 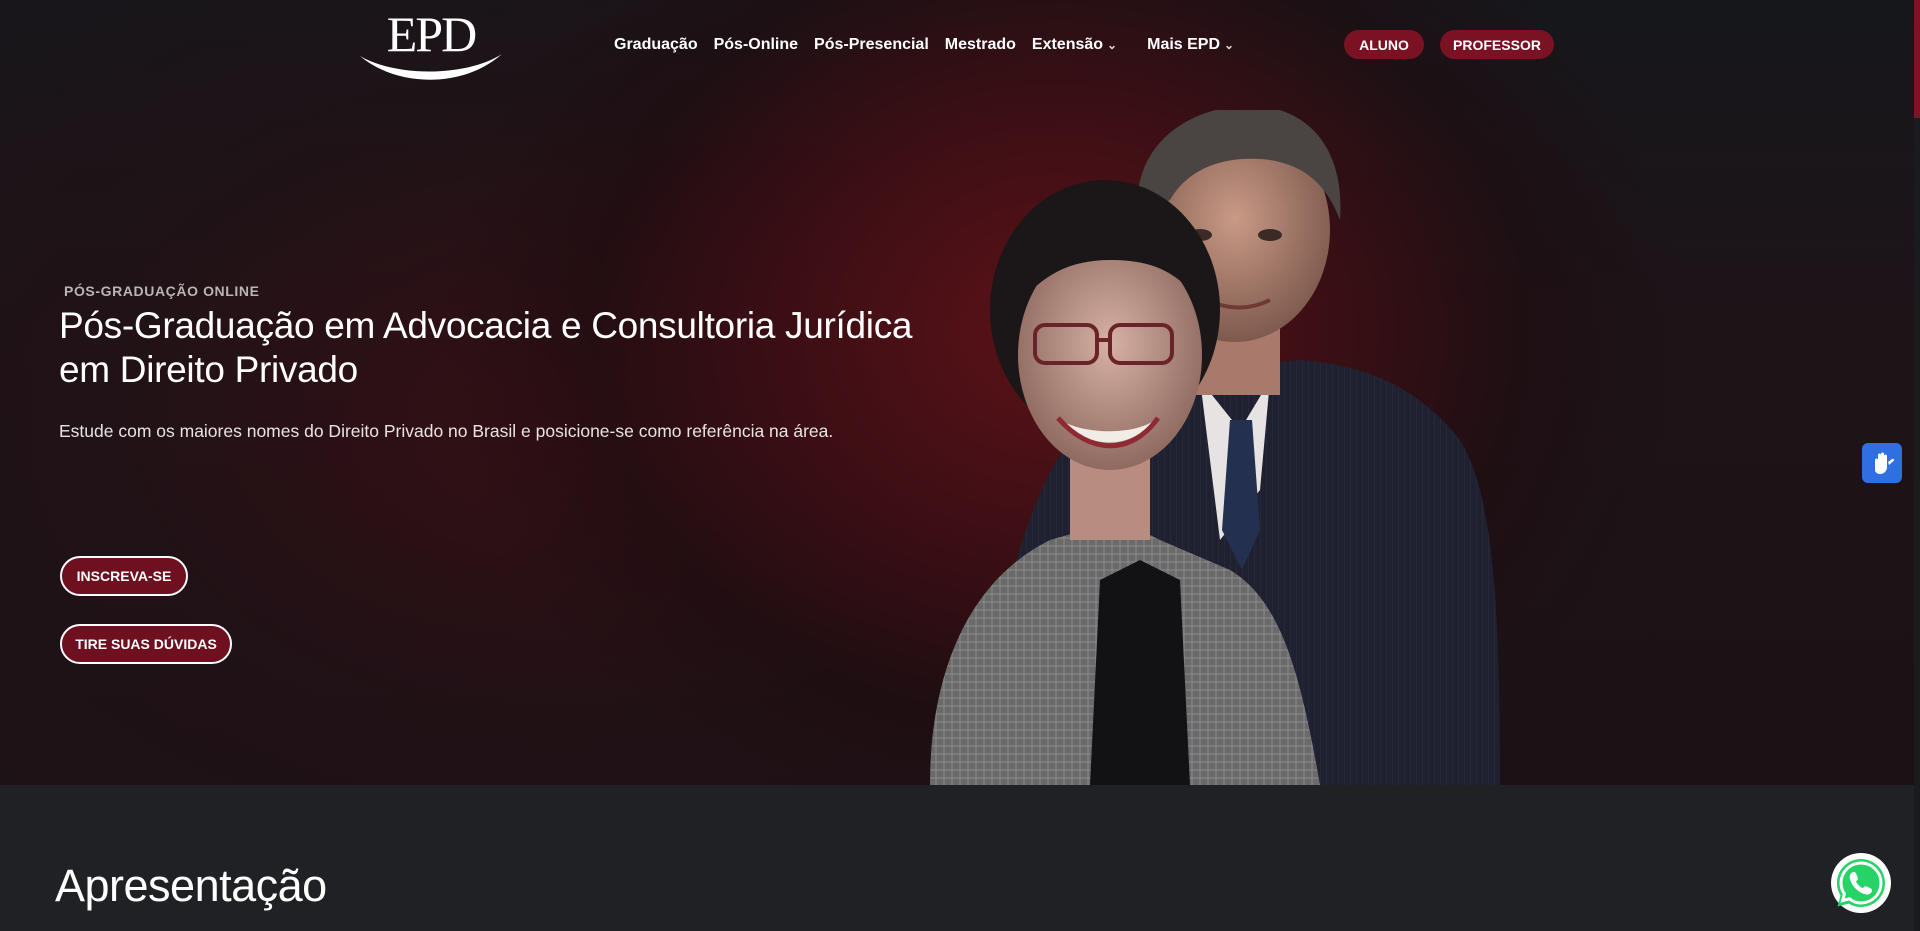 I want to click on tire-duvidas-button: TIRE SUAS DÚVIDAS, so click(x=146, y=644).